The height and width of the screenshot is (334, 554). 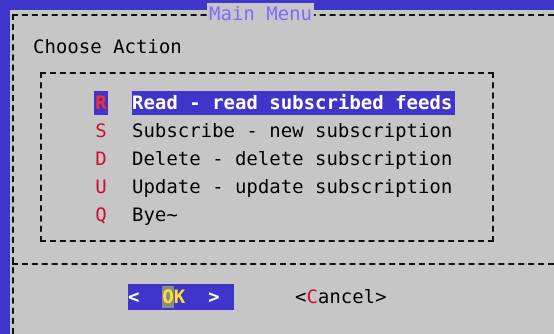 What do you see at coordinates (155, 215) in the screenshot?
I see `menu-item-label: Bye~` at bounding box center [155, 215].